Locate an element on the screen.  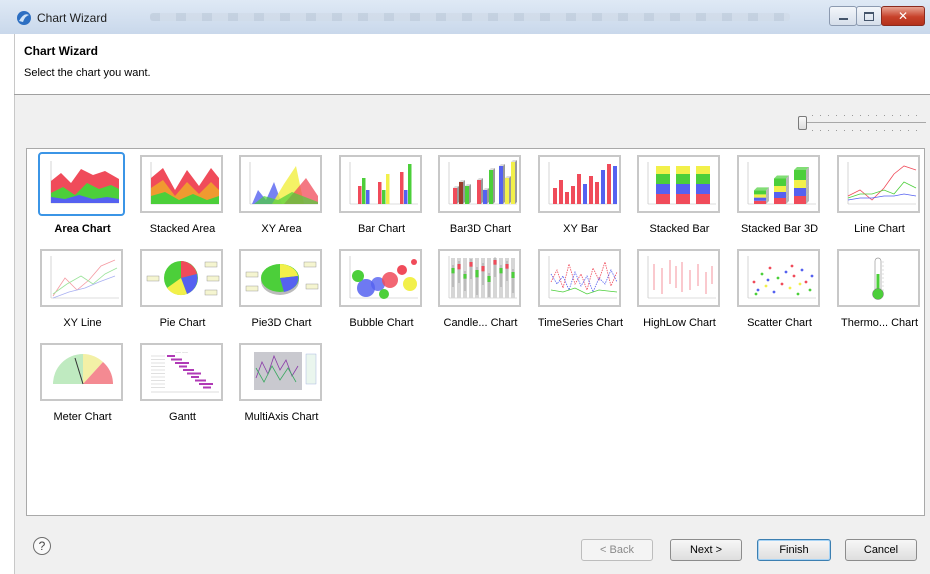
wizard-header: Chart Wizard Select the chart you want. is located at coordinates (472, 64).